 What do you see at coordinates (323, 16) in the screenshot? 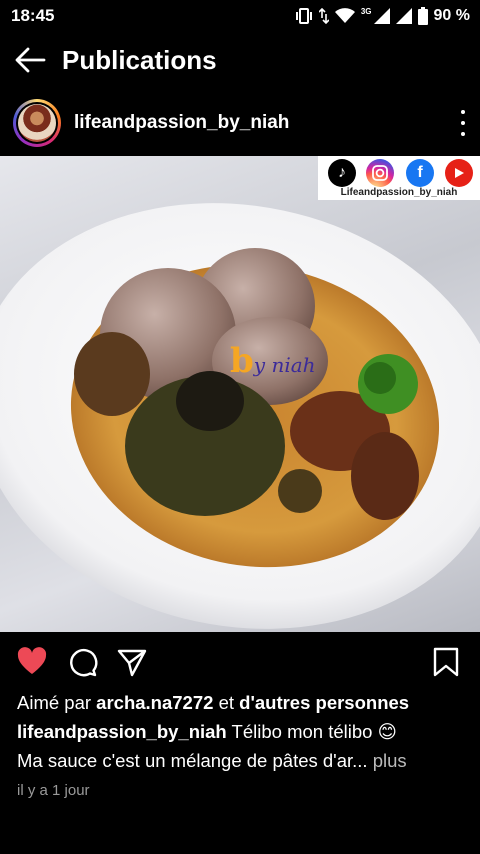
I see `data-arrows-icon` at bounding box center [323, 16].